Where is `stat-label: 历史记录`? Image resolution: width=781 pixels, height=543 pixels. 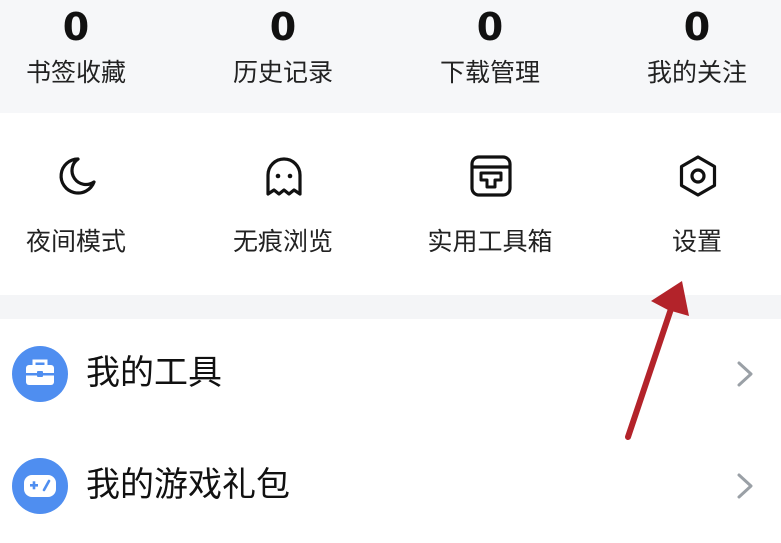 stat-label: 历史记录 is located at coordinates (282, 72).